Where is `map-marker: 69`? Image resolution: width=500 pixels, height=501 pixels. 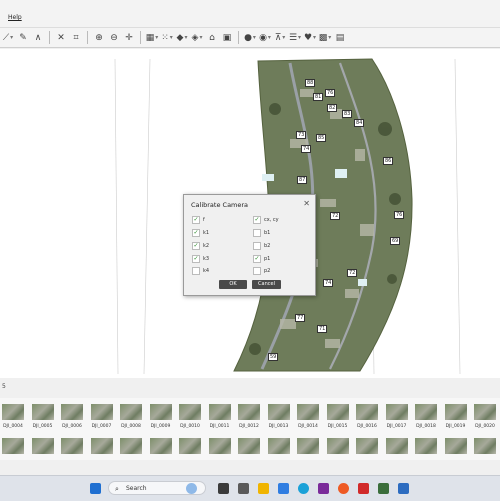
map-marker: 69 is located at coordinates (395, 241).